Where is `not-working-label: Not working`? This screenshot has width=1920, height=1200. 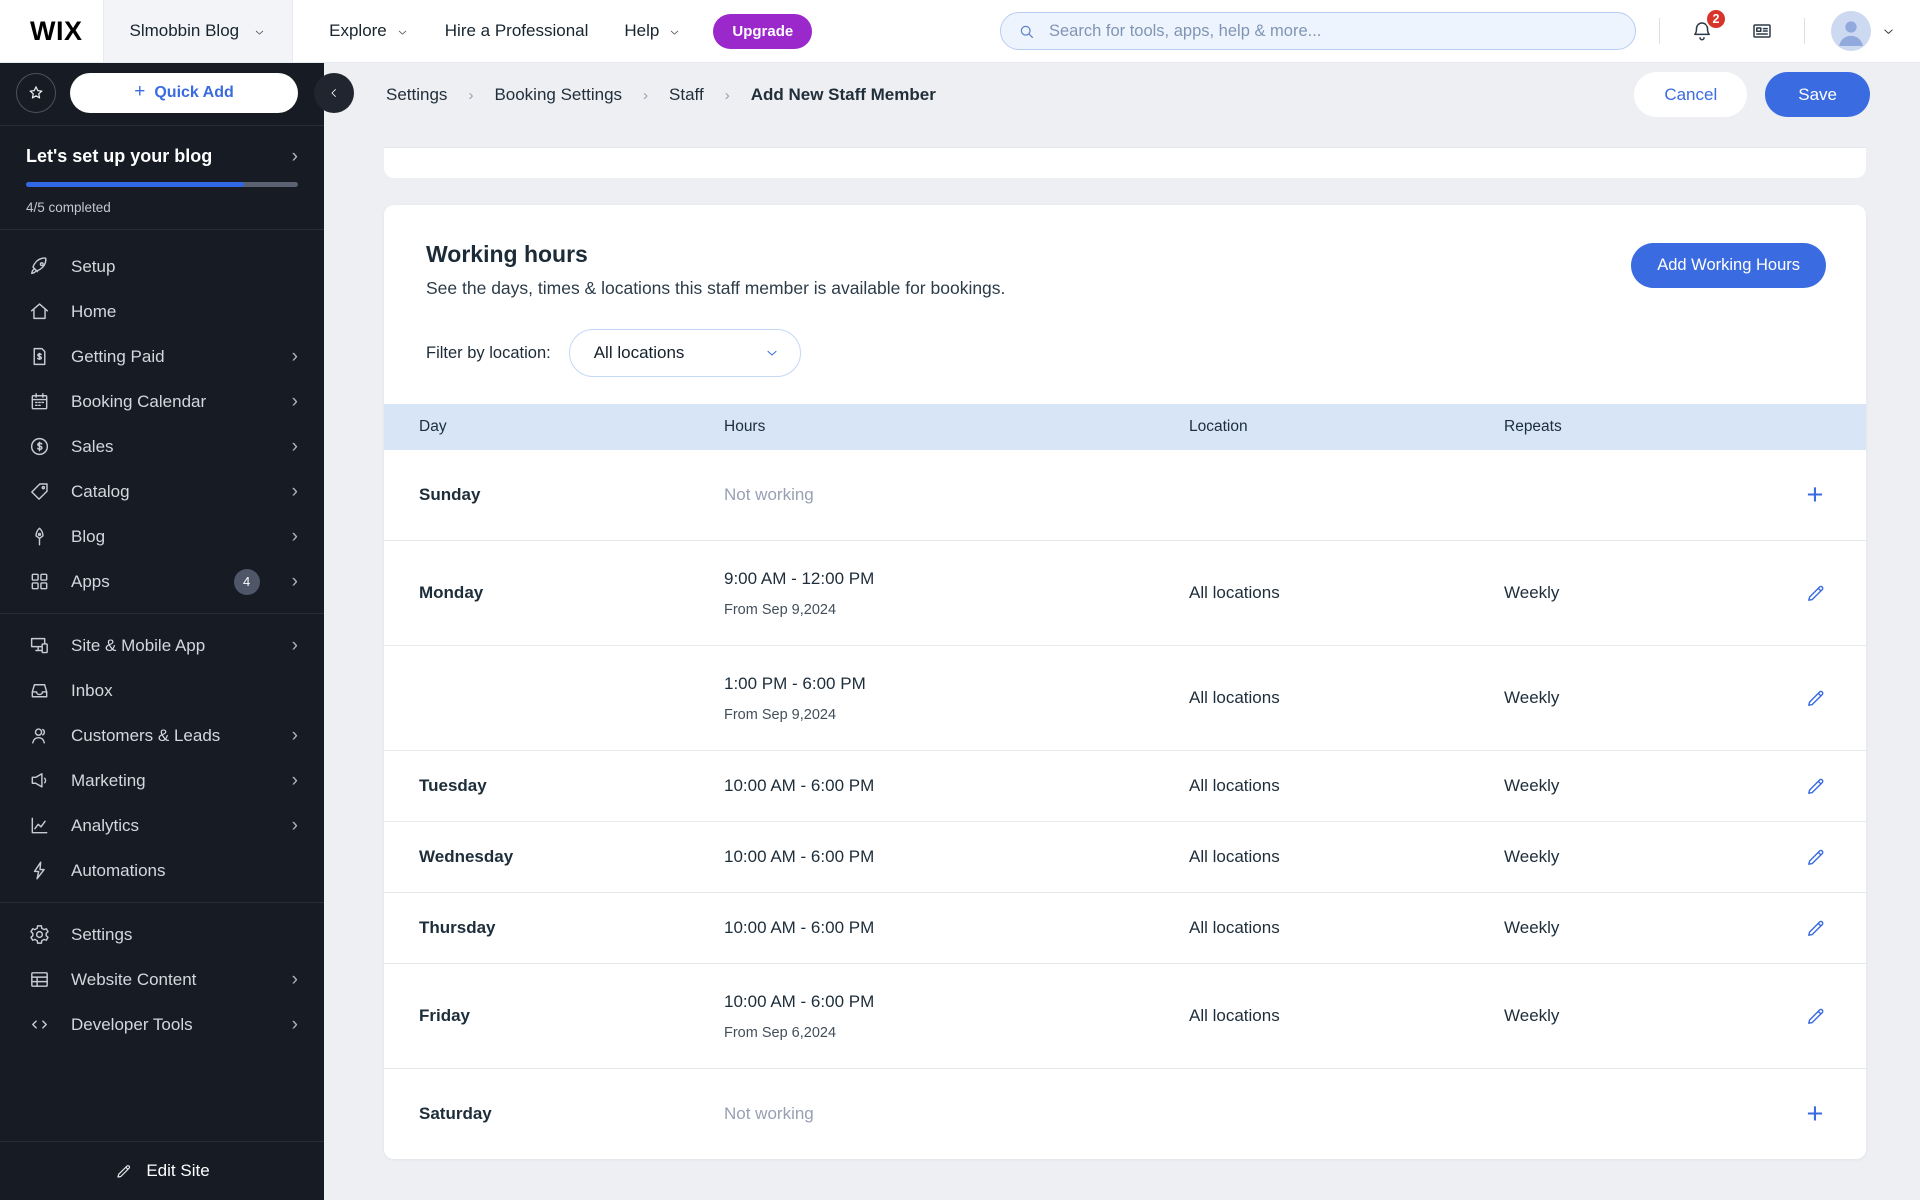 not-working-label: Not working is located at coordinates (769, 494).